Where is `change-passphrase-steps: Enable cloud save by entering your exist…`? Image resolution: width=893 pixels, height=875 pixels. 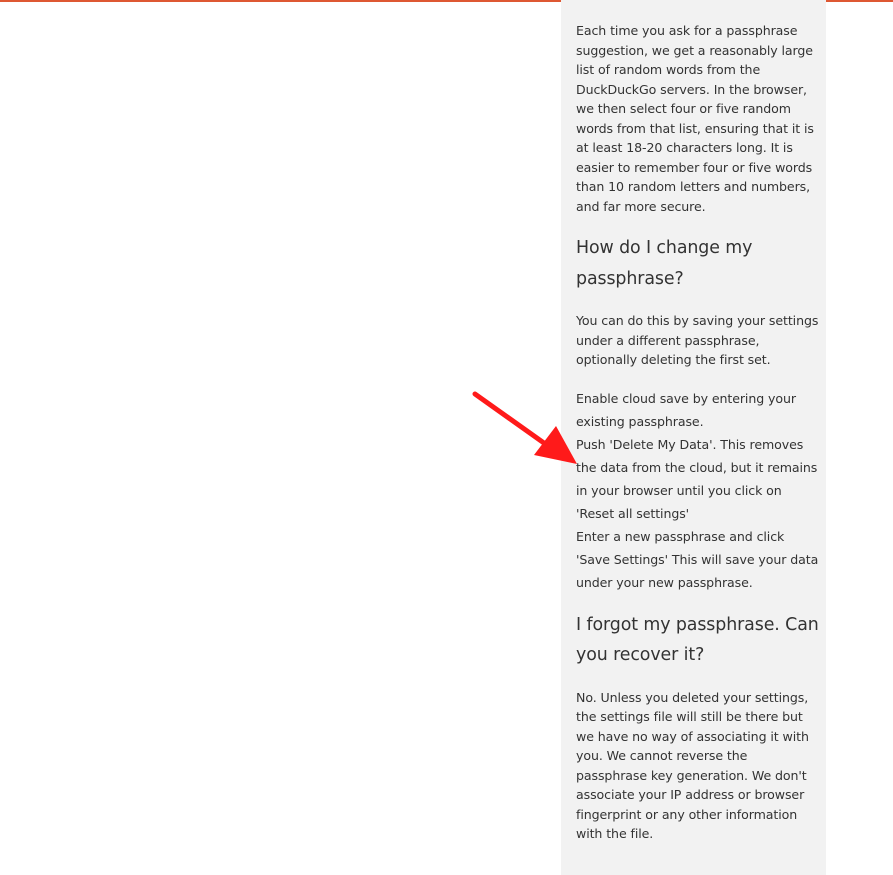 change-passphrase-steps: Enable cloud save by entering your exist… is located at coordinates (698, 490).